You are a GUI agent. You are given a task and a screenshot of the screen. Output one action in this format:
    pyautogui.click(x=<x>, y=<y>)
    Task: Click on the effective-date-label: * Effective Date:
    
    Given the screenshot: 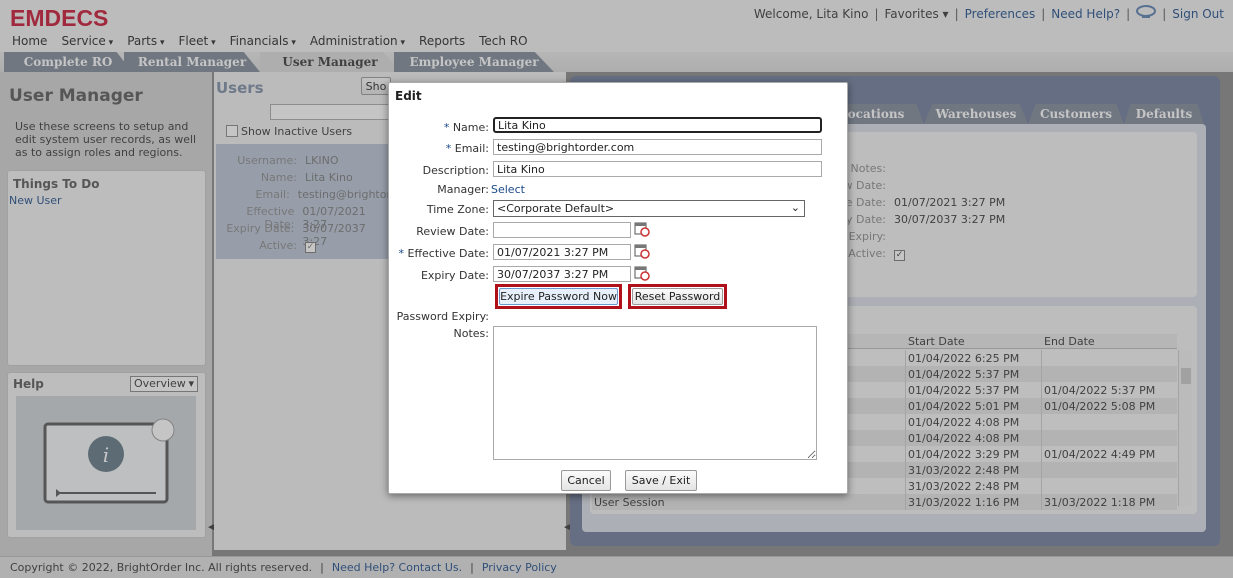 What is the action you would take?
    pyautogui.click(x=444, y=253)
    